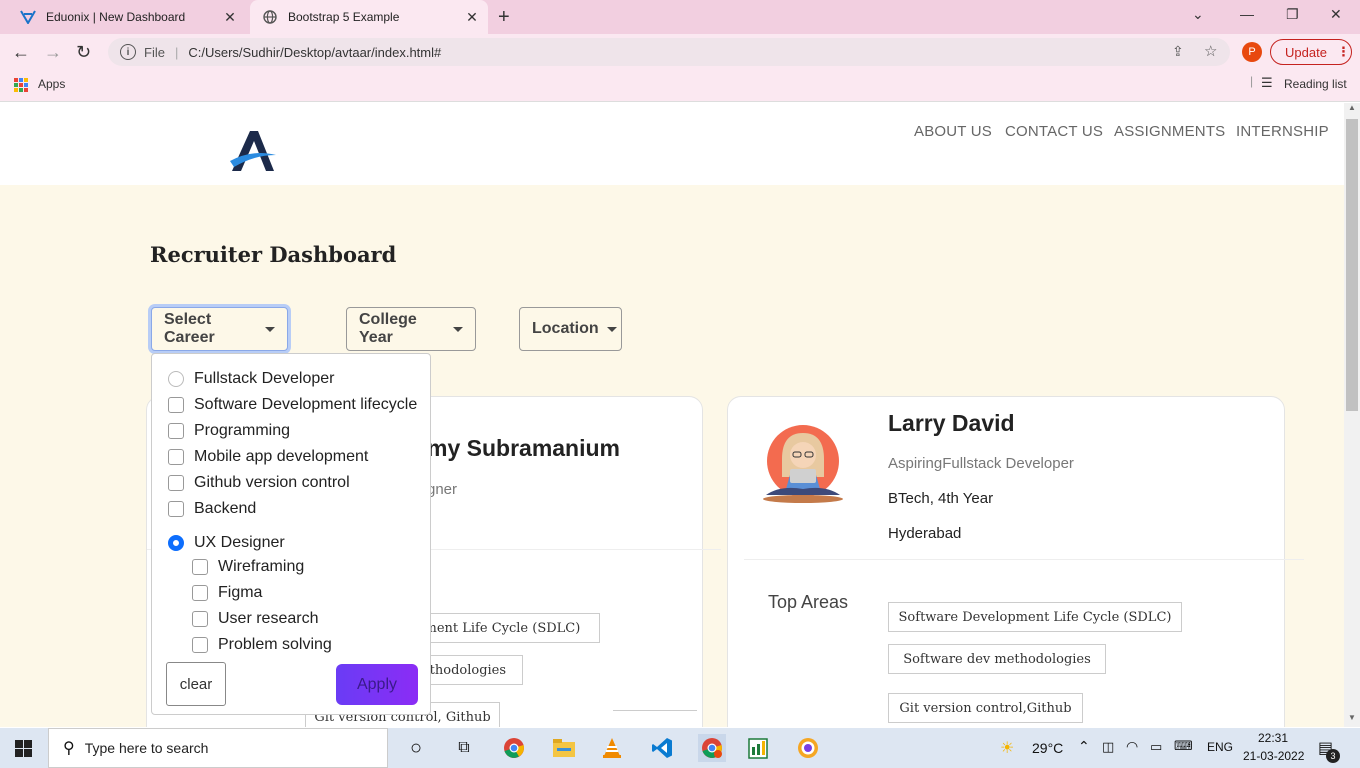 This screenshot has height=768, width=1360. What do you see at coordinates (1247, 14) in the screenshot?
I see `minimize-icon: —` at bounding box center [1247, 14].